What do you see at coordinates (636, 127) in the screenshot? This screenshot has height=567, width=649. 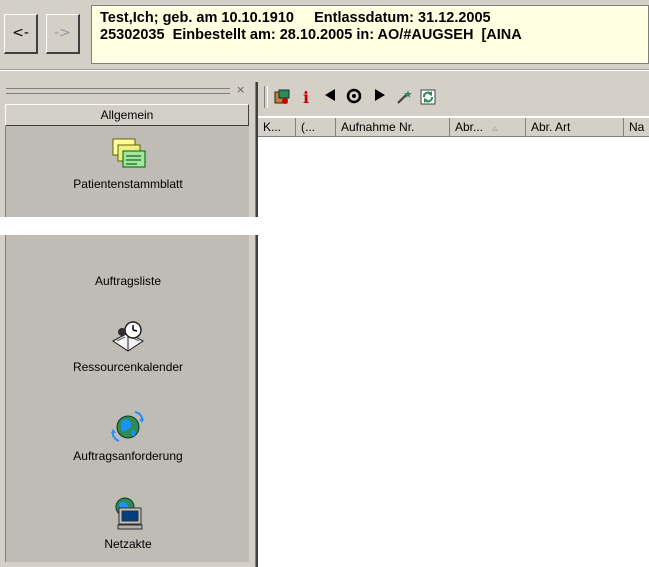 I see `column-header-na: Na` at bounding box center [636, 127].